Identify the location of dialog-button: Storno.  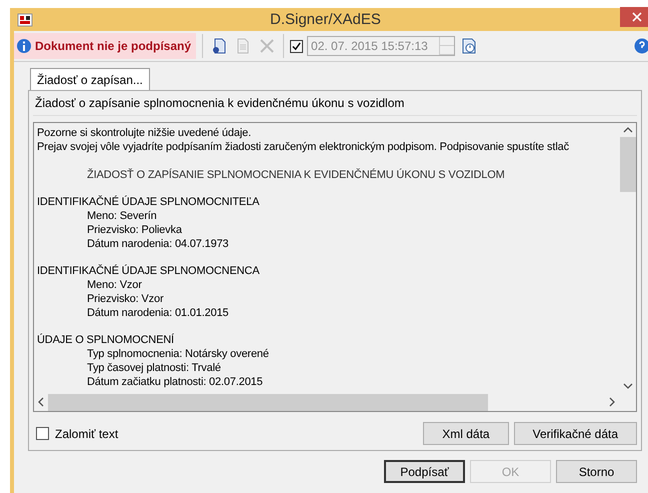
(596, 471).